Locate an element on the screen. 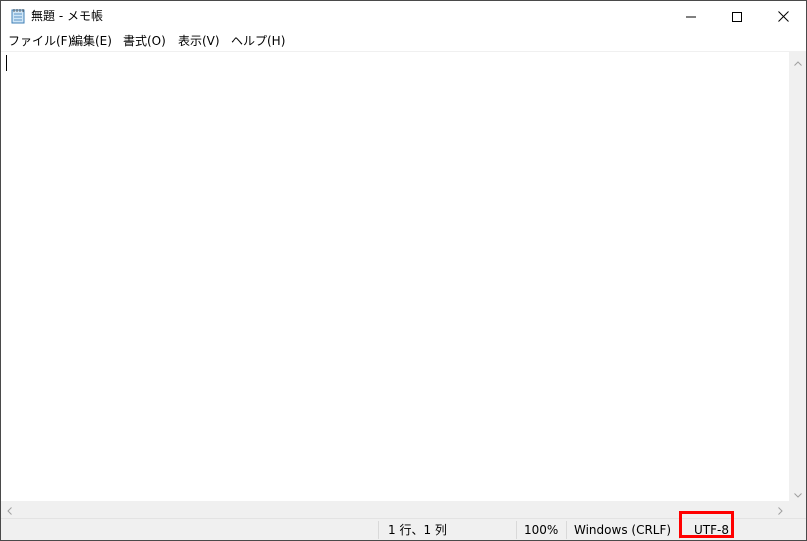  close-icon is located at coordinates (783, 16).